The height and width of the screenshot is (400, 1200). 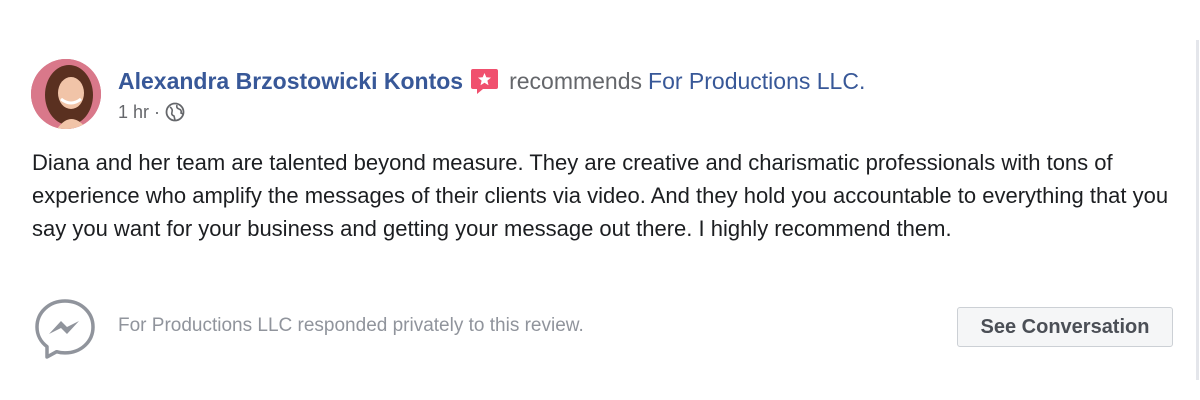 I want to click on see-conversation-button: See Conversation, so click(x=1065, y=327).